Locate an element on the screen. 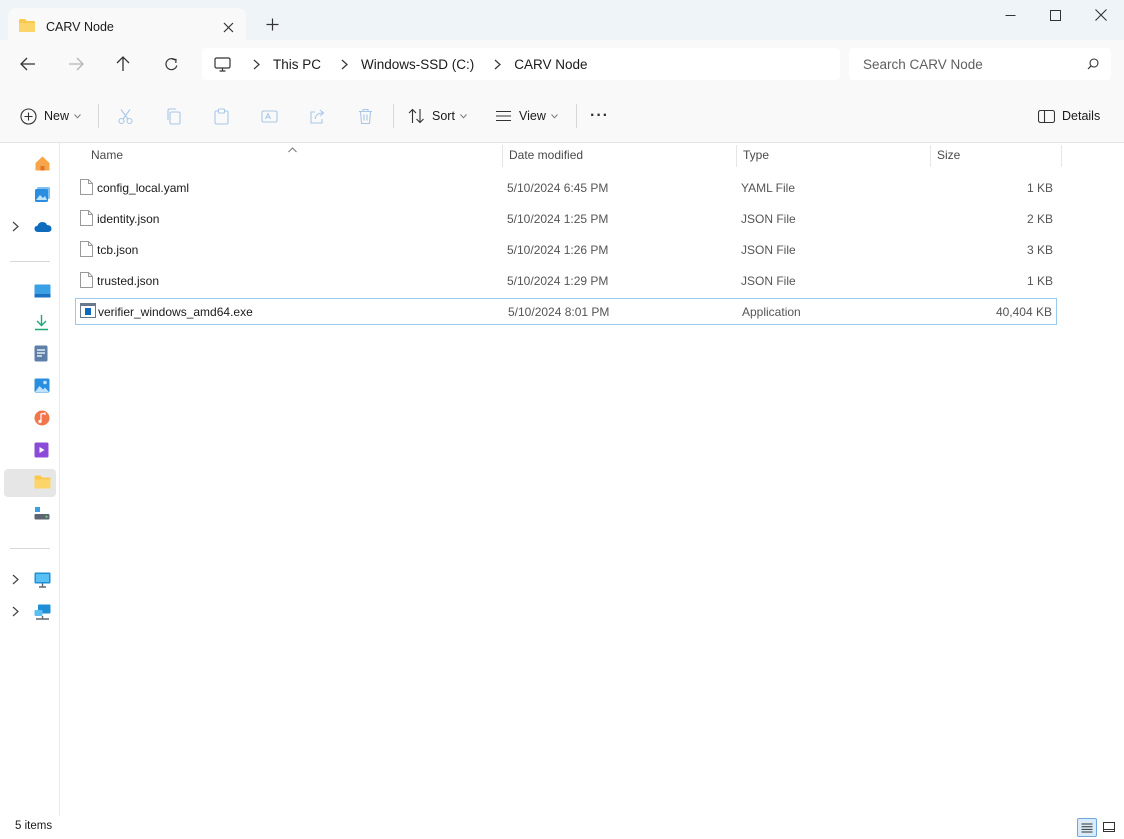 This screenshot has width=1124, height=839. sidebar-item-documents is located at coordinates (29, 355).